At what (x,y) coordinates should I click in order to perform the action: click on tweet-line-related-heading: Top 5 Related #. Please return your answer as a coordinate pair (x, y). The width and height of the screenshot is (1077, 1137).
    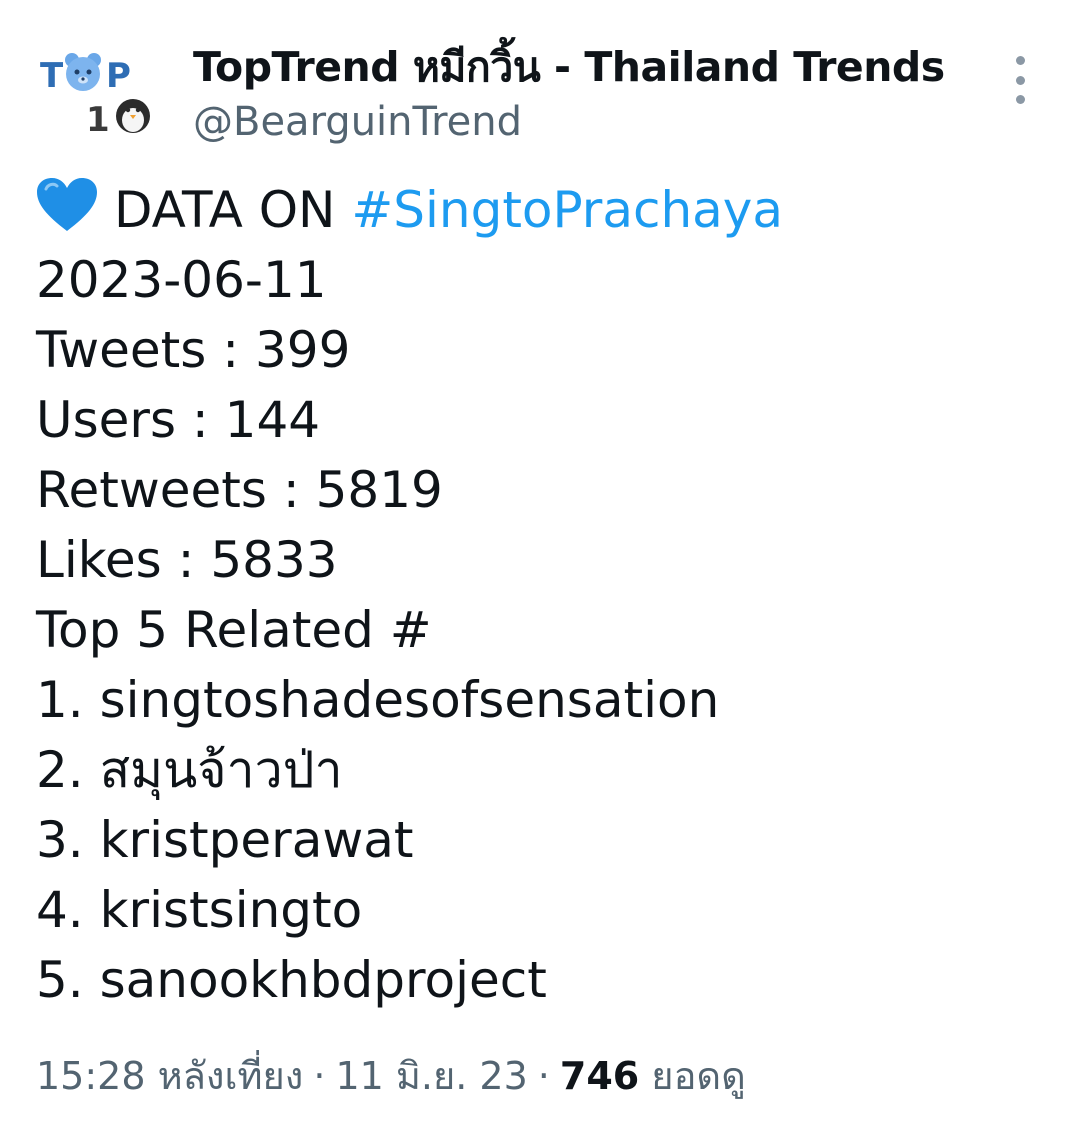
    Looking at the image, I should click on (234, 630).